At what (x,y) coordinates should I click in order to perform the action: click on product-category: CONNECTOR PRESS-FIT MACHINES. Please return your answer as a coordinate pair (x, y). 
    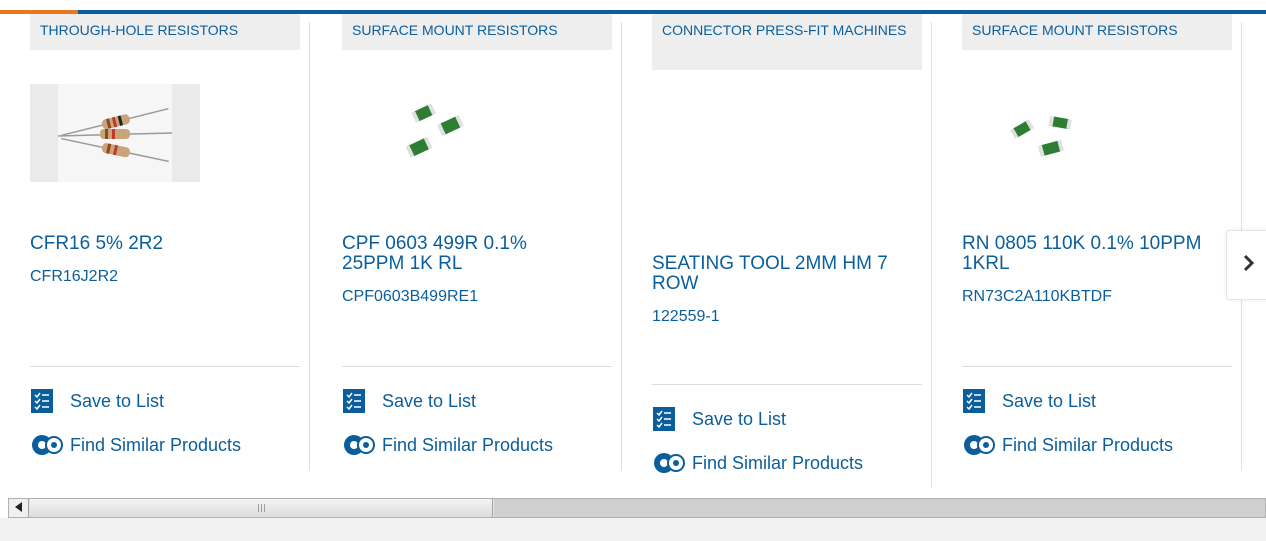
    Looking at the image, I should click on (787, 42).